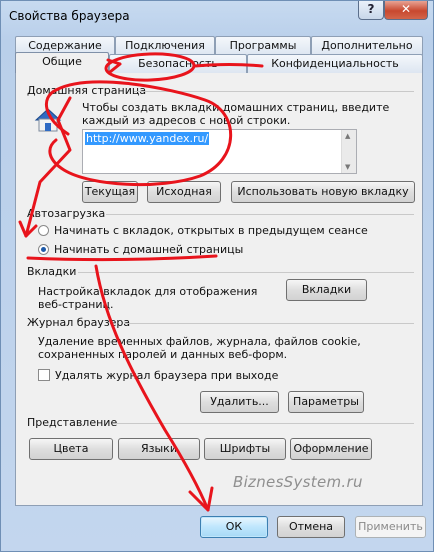 The image size is (434, 552). Describe the element at coordinates (390, 527) in the screenshot. I see `apply-button: Применить` at that location.